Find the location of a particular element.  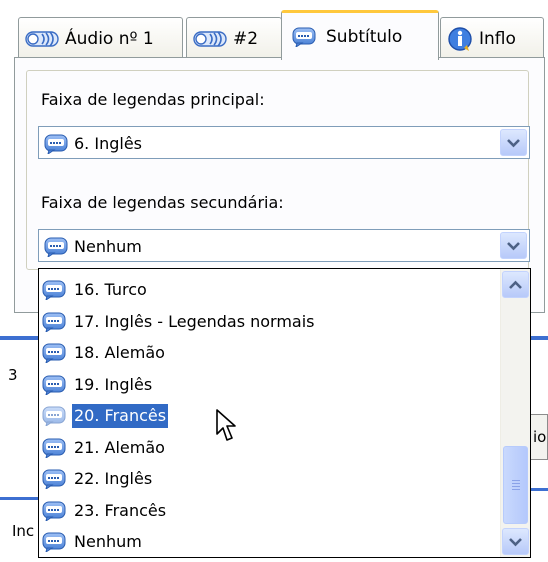

tab-label: Inflo is located at coordinates (497, 38).